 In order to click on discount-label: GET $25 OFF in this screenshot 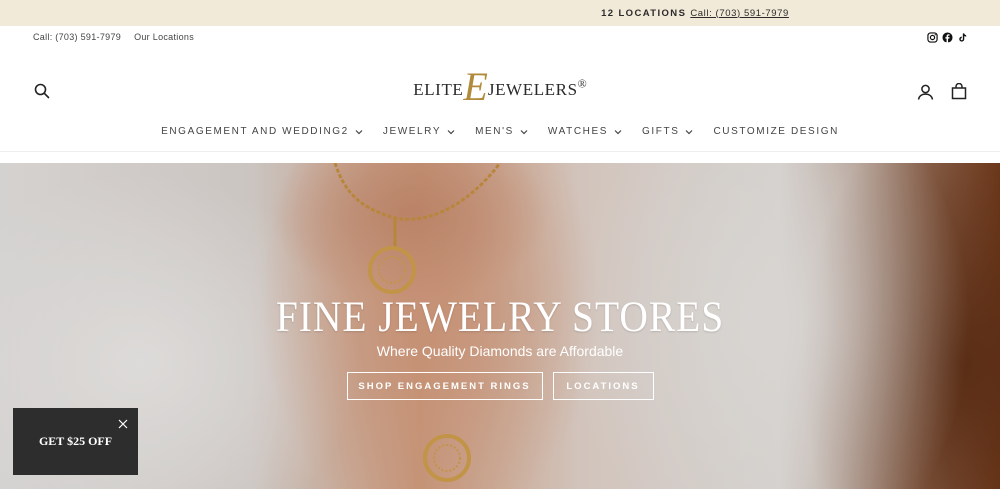, I will do `click(75, 441)`.